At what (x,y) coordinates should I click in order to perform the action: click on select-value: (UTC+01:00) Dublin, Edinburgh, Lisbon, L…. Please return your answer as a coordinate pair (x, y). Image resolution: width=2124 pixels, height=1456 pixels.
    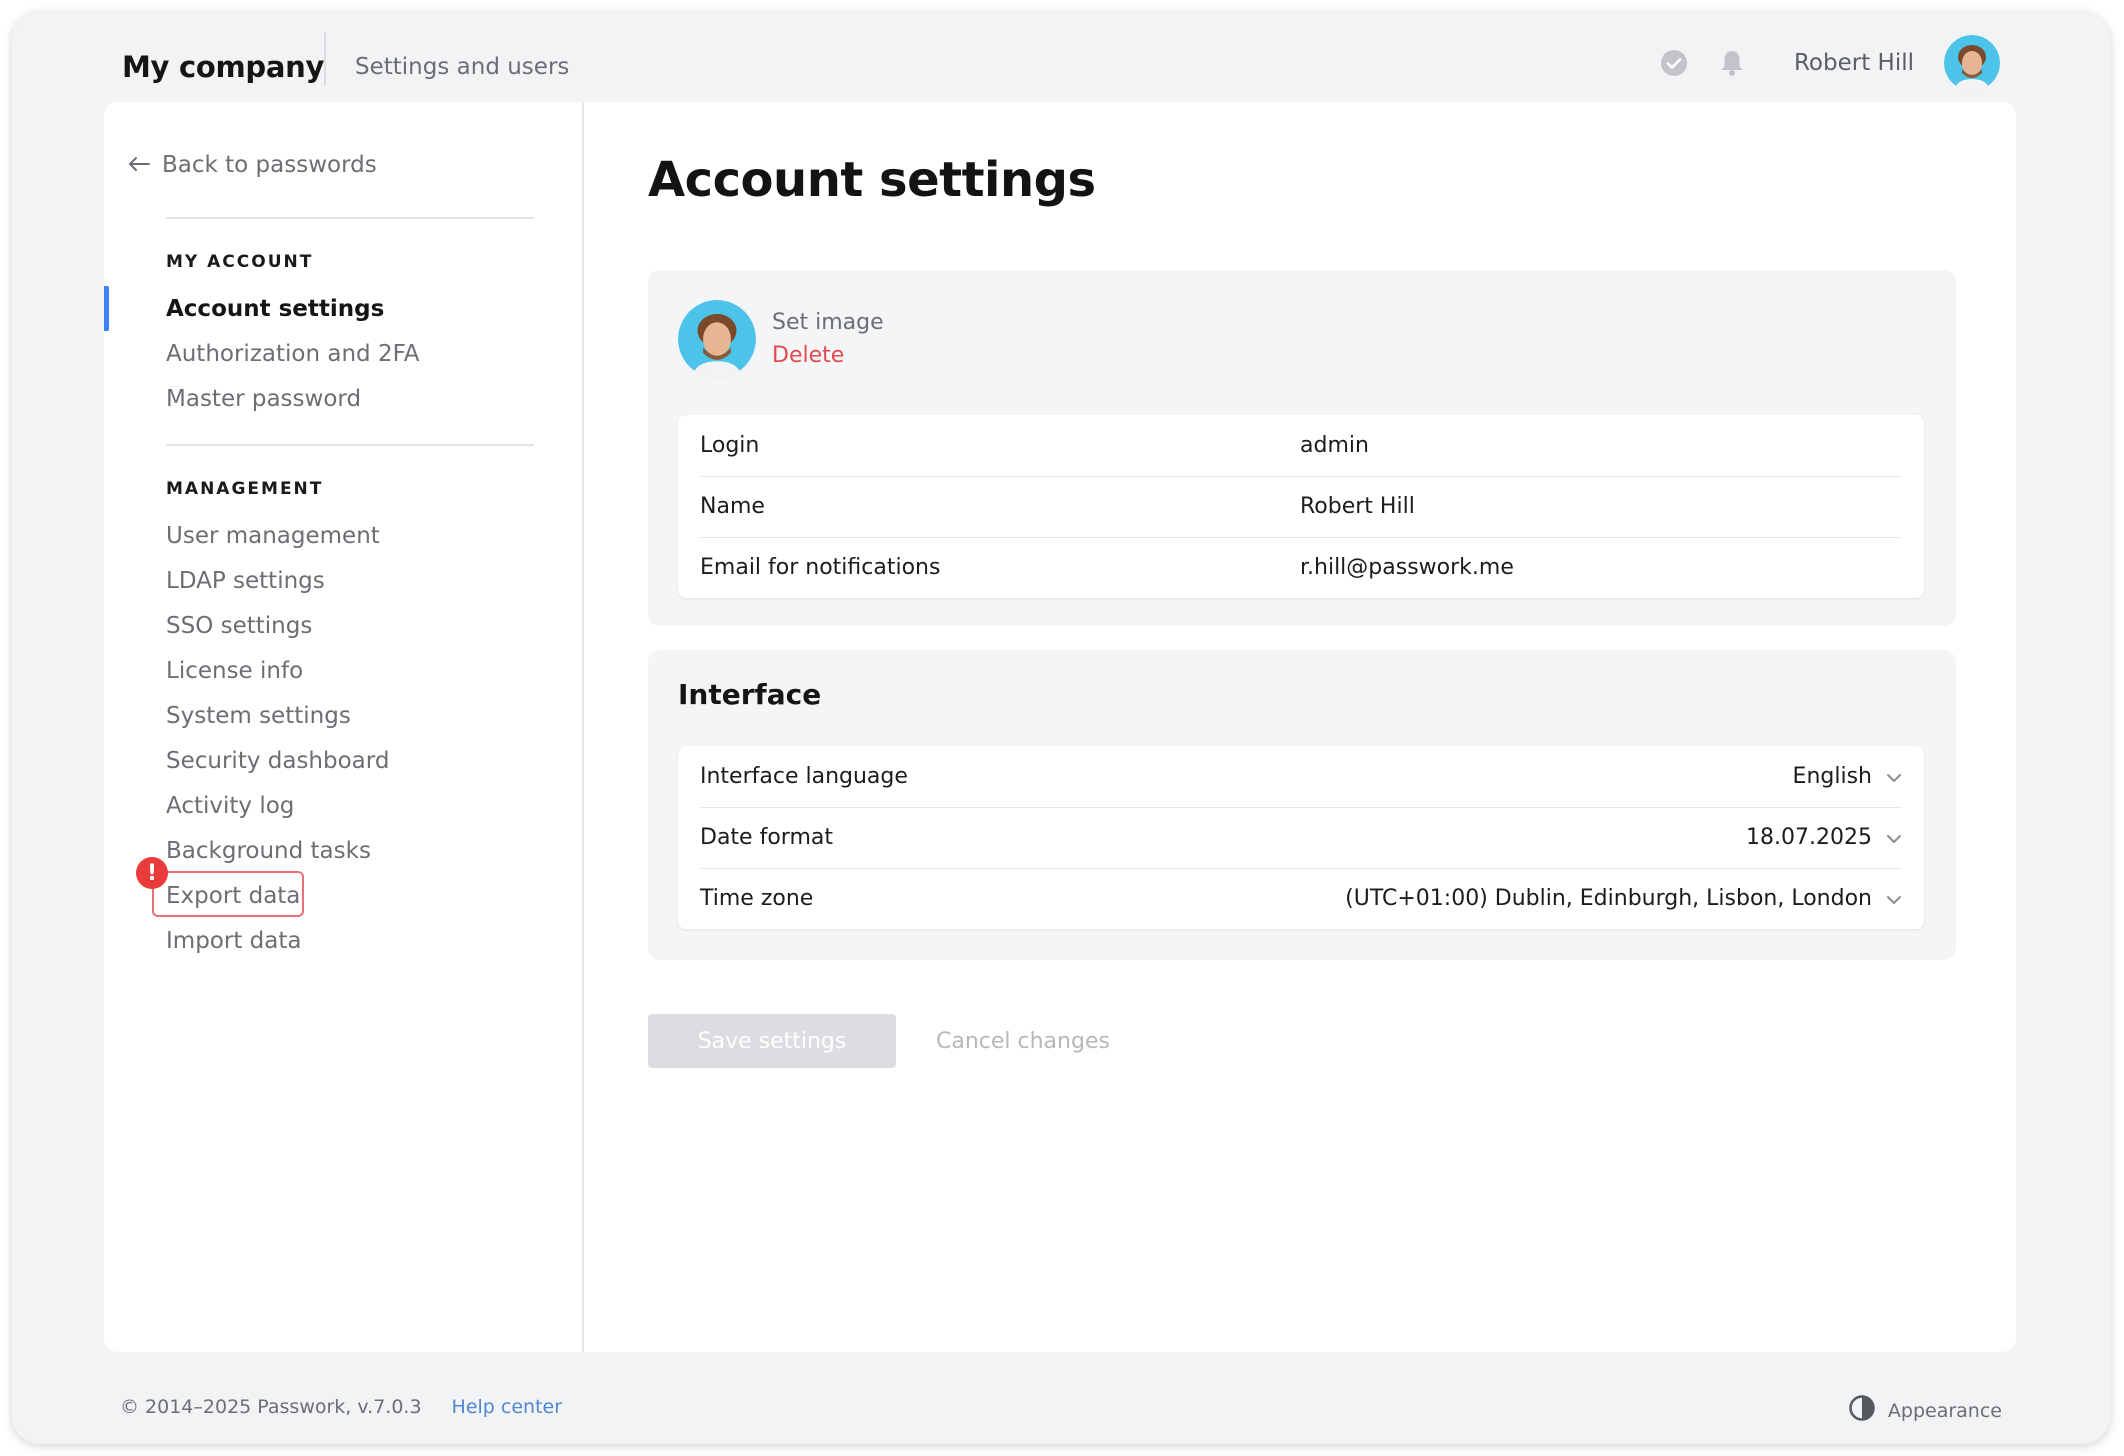
    Looking at the image, I should click on (1608, 898).